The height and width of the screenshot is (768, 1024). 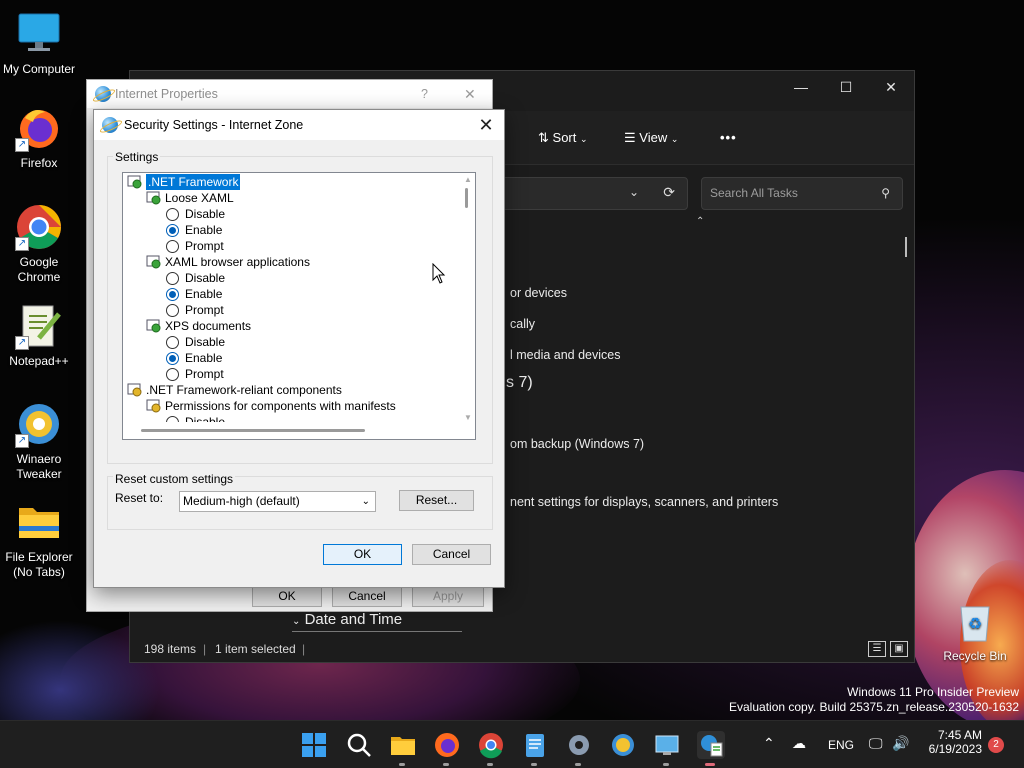 What do you see at coordinates (39, 269) in the screenshot?
I see `desktop-icon-label: Google Chrome` at bounding box center [39, 269].